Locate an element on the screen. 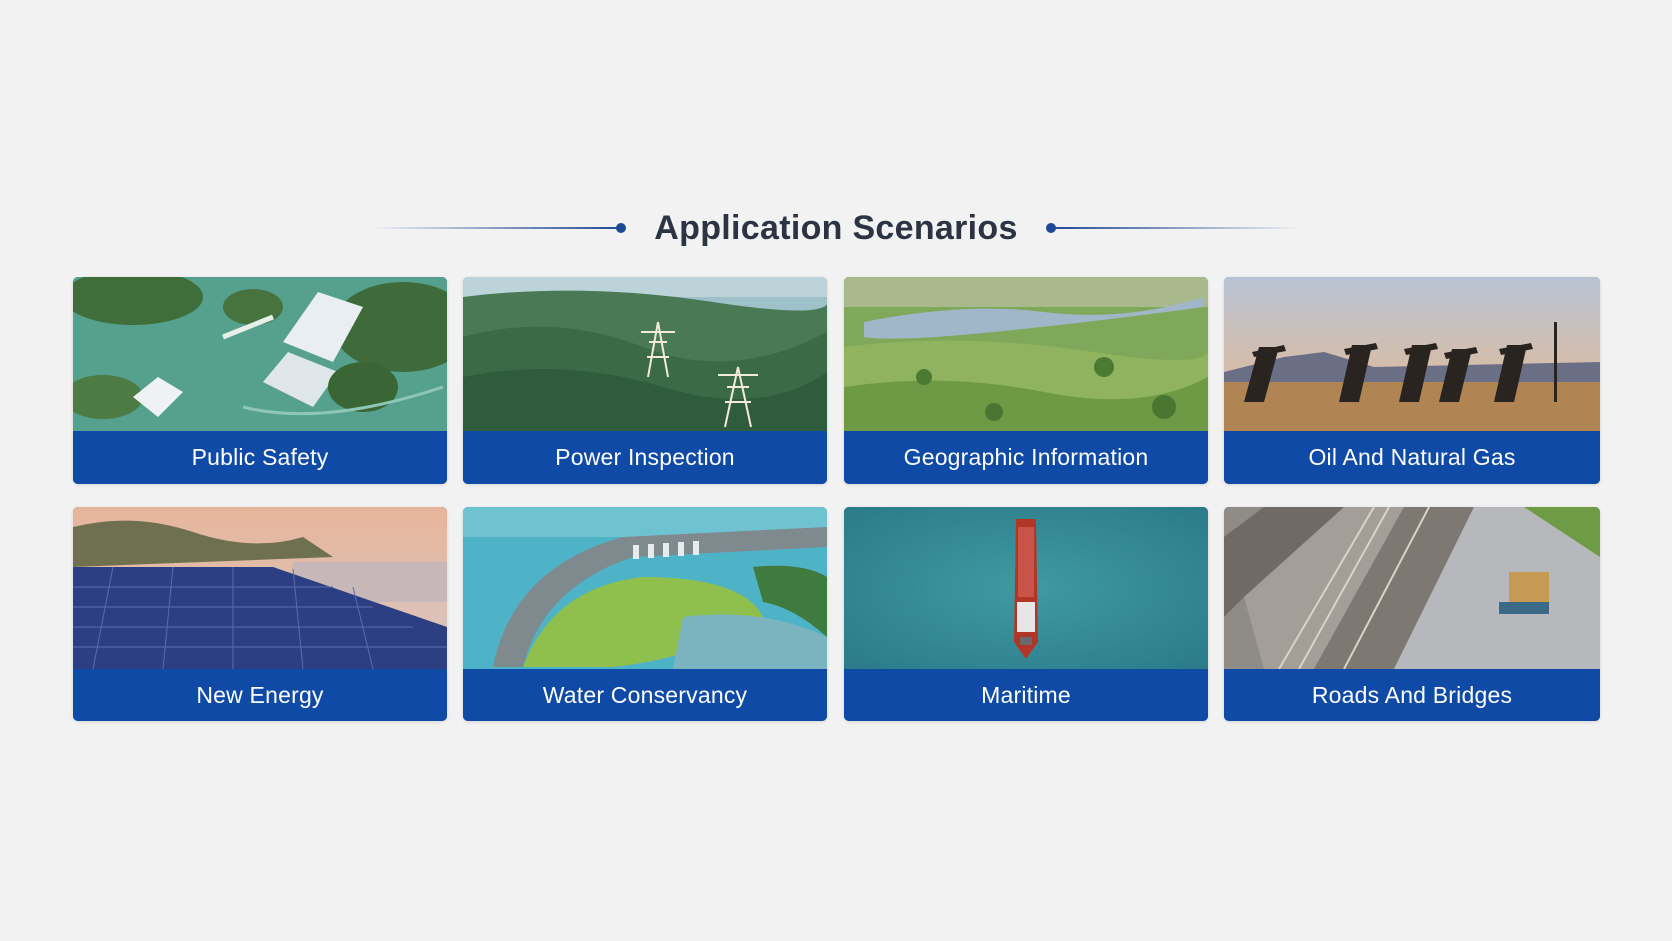 This screenshot has height=941, width=1672. scenario-label: Geographic Information is located at coordinates (1026, 457).